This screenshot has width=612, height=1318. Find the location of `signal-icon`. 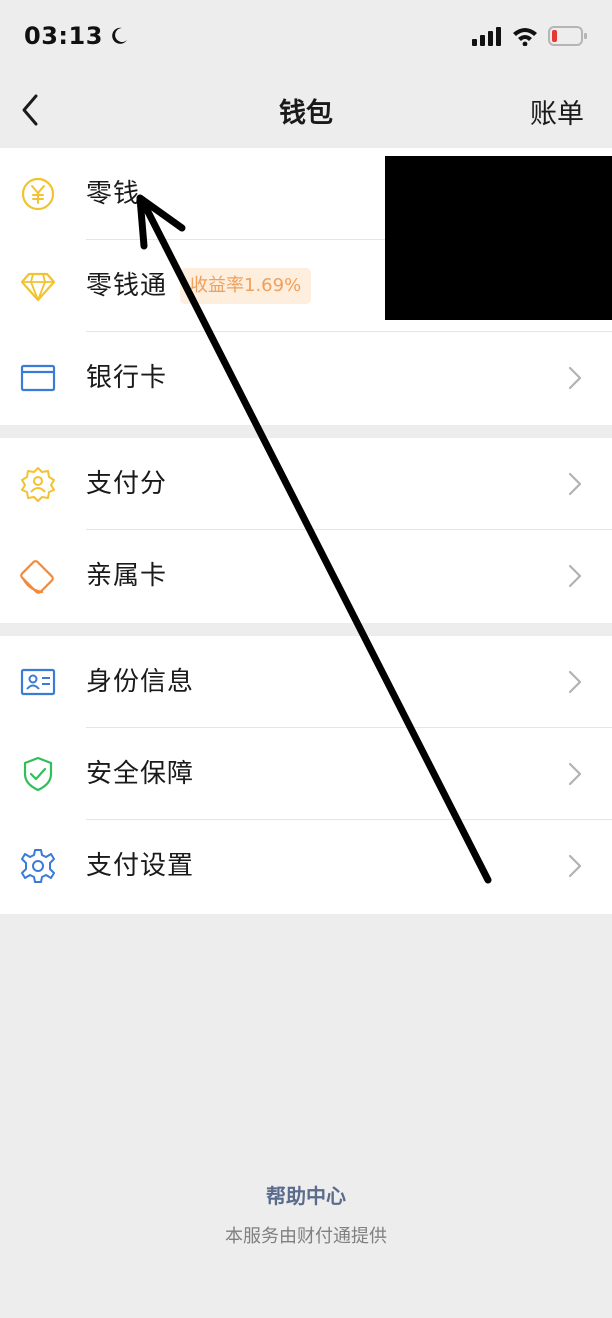

signal-icon is located at coordinates (486, 36).